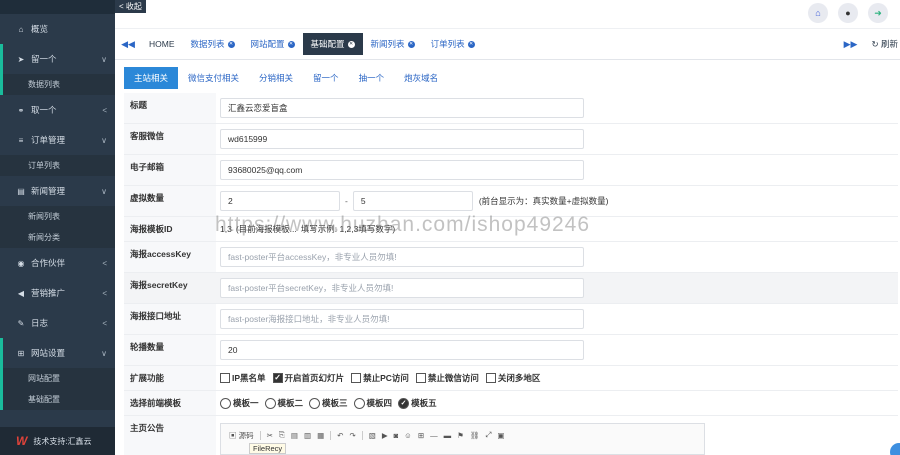 The height and width of the screenshot is (455, 900). What do you see at coordinates (512, 378) in the screenshot?
I see `disable-multi-region-checkbox: 关闭多地区` at bounding box center [512, 378].